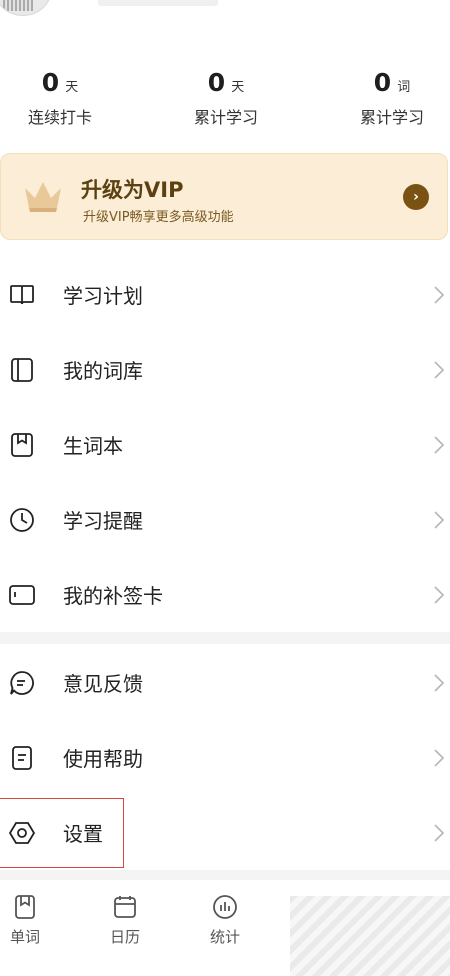 The width and height of the screenshot is (450, 976). What do you see at coordinates (158, 3) in the screenshot?
I see `username-crop` at bounding box center [158, 3].